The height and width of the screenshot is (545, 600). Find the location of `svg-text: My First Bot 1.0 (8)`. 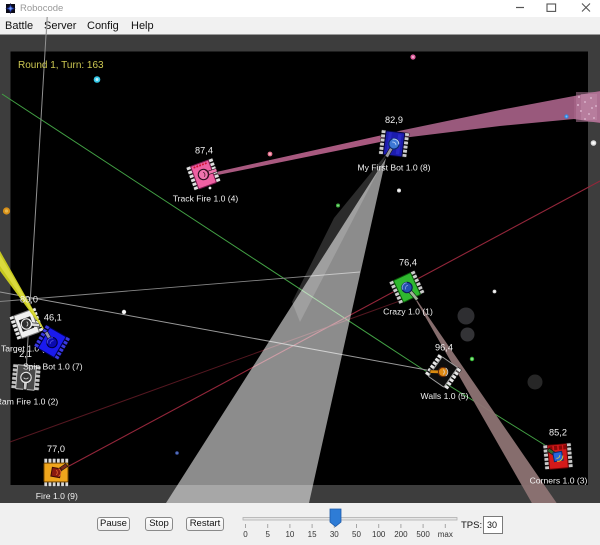

svg-text: My First Bot 1.0 (8) is located at coordinates (393, 168).